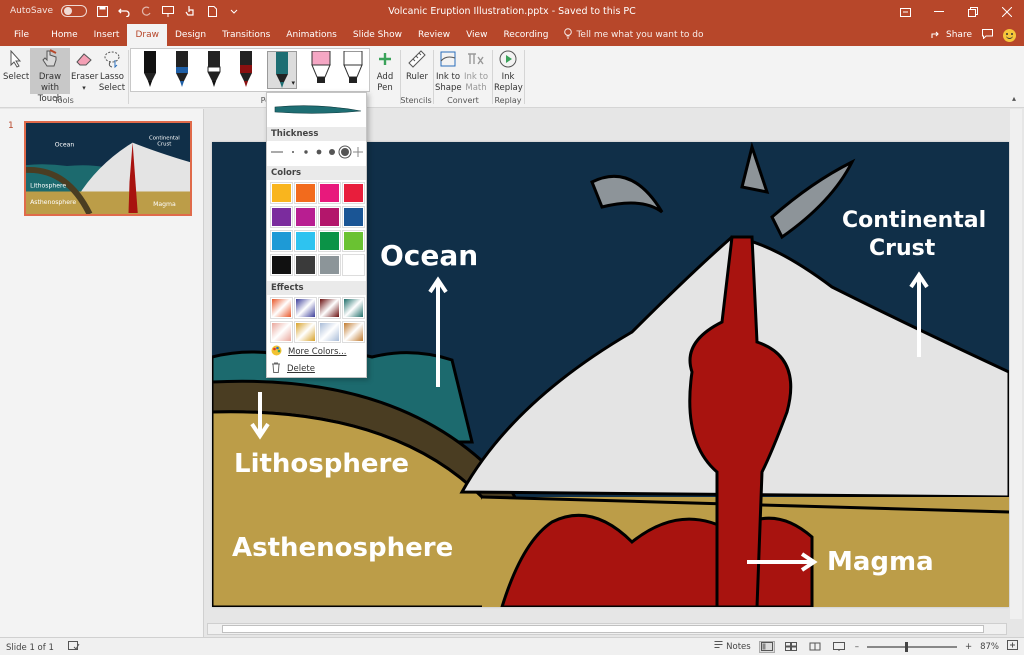 The image size is (1024, 655). What do you see at coordinates (880, 562) in the screenshot?
I see `label-magma: Magma` at bounding box center [880, 562].